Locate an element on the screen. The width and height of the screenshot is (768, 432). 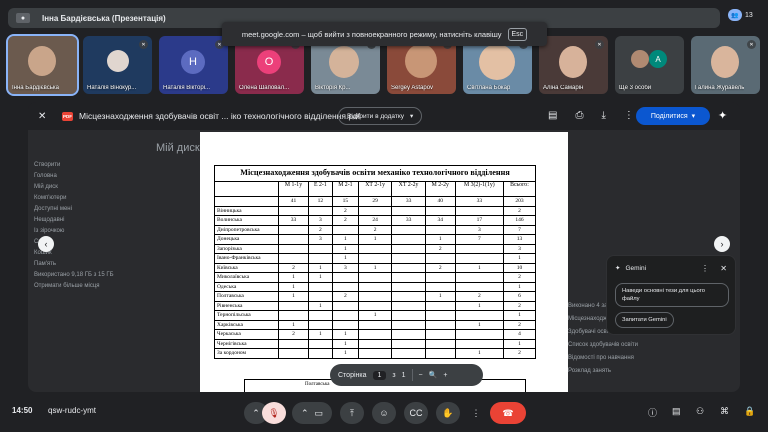
table-cell: 33 is located at coordinates (293, 220).